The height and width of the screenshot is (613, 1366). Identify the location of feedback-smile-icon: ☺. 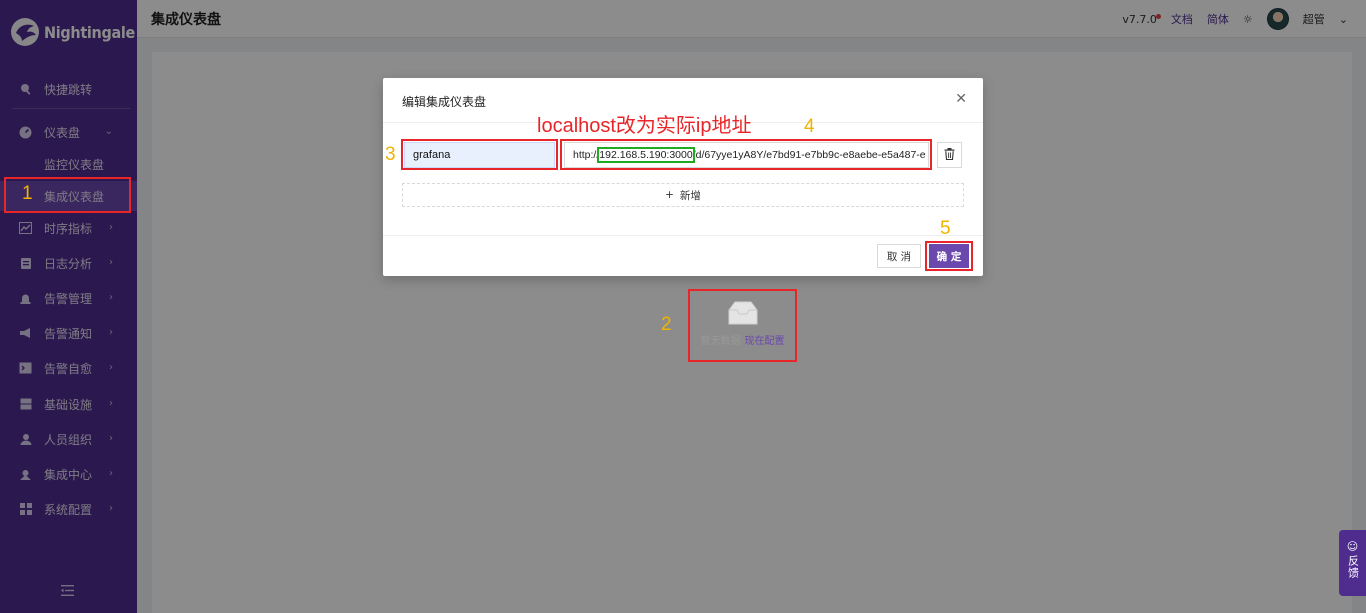
(1352, 546).